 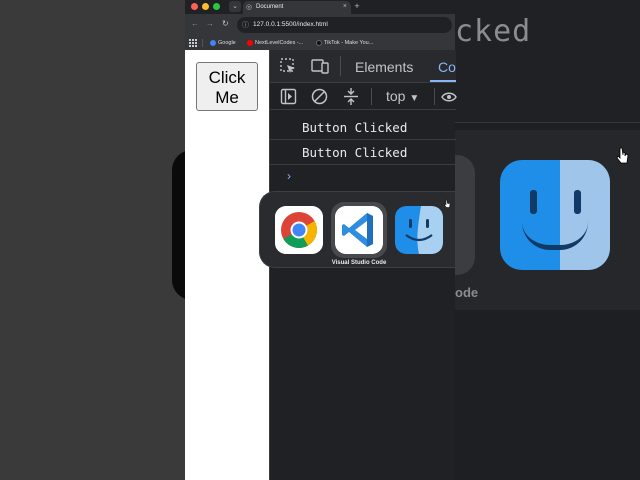 I want to click on minimize-window-button, so click(x=205, y=6).